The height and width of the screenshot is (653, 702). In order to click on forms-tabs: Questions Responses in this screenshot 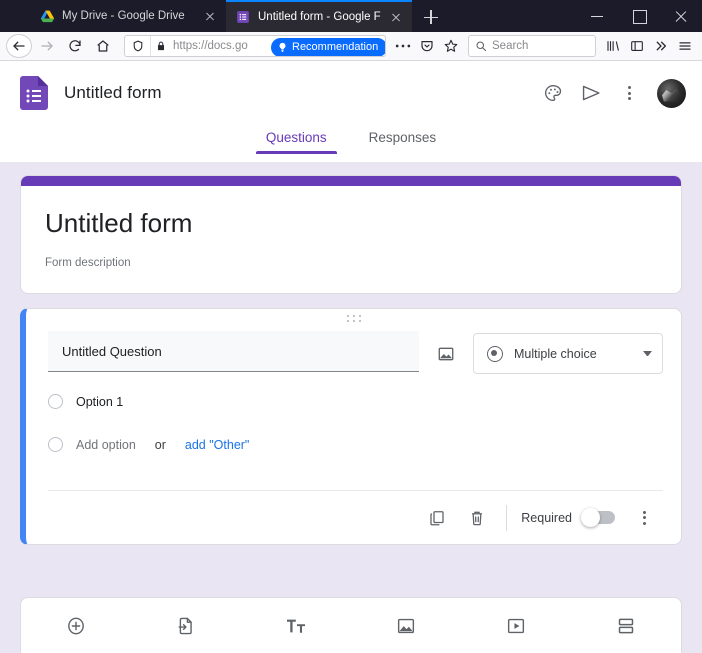, I will do `click(351, 144)`.